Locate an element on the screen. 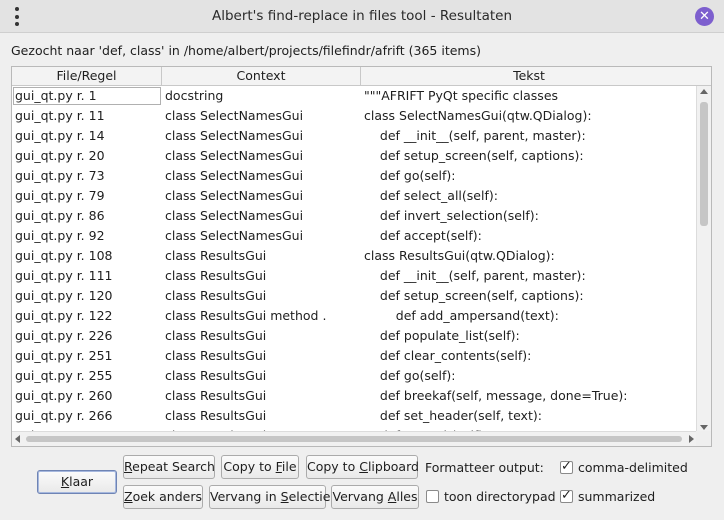 This screenshot has width=724, height=520. cell-file-regel: gui_qt.py r. 120 is located at coordinates (64, 295).